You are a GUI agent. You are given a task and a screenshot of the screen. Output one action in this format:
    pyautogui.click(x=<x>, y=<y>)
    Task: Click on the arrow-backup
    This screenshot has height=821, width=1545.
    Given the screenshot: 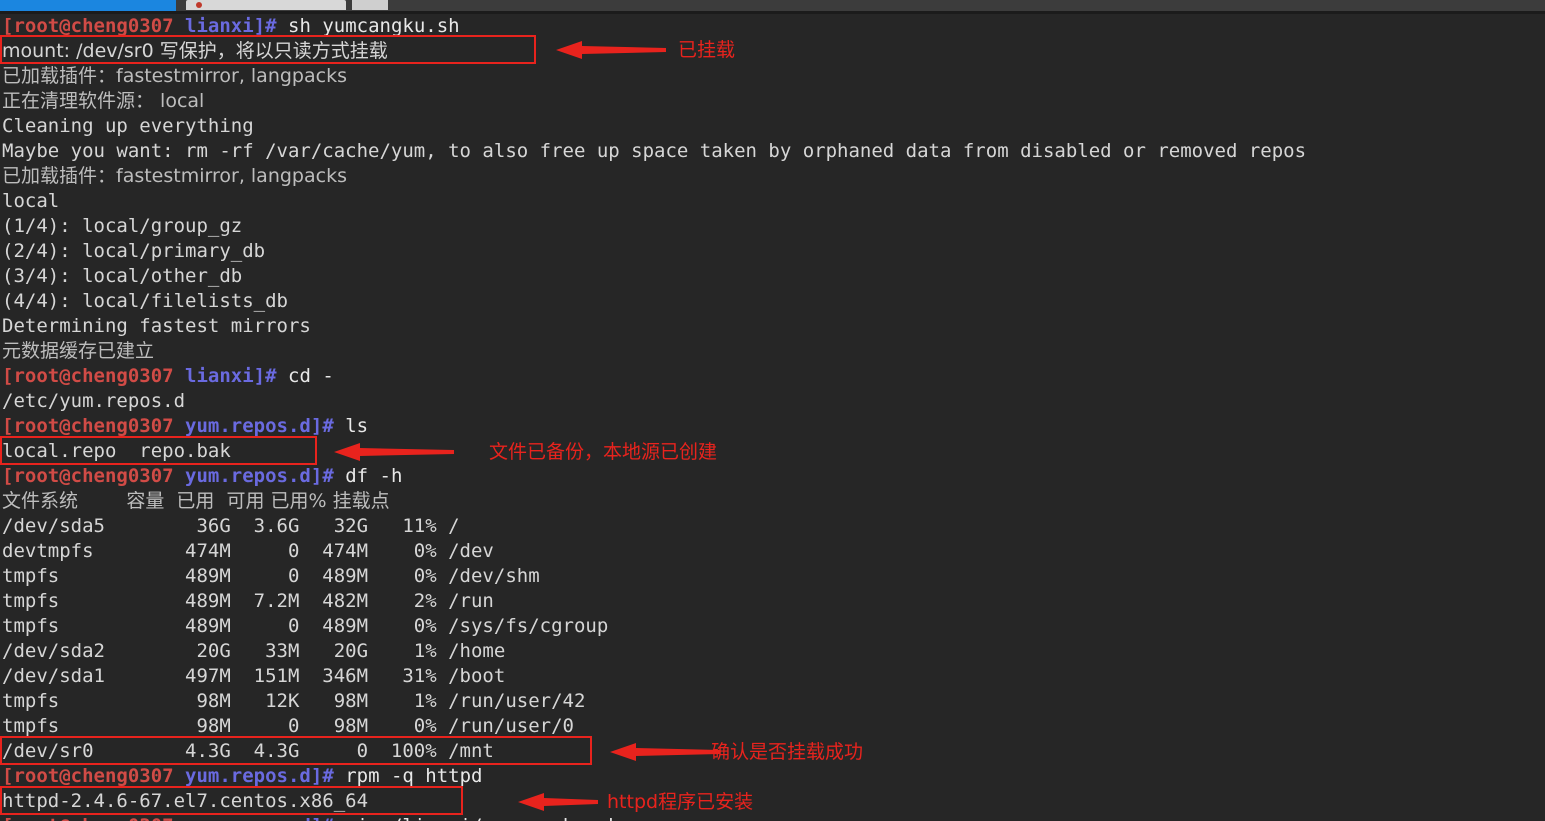 What is the action you would take?
    pyautogui.click(x=394, y=452)
    